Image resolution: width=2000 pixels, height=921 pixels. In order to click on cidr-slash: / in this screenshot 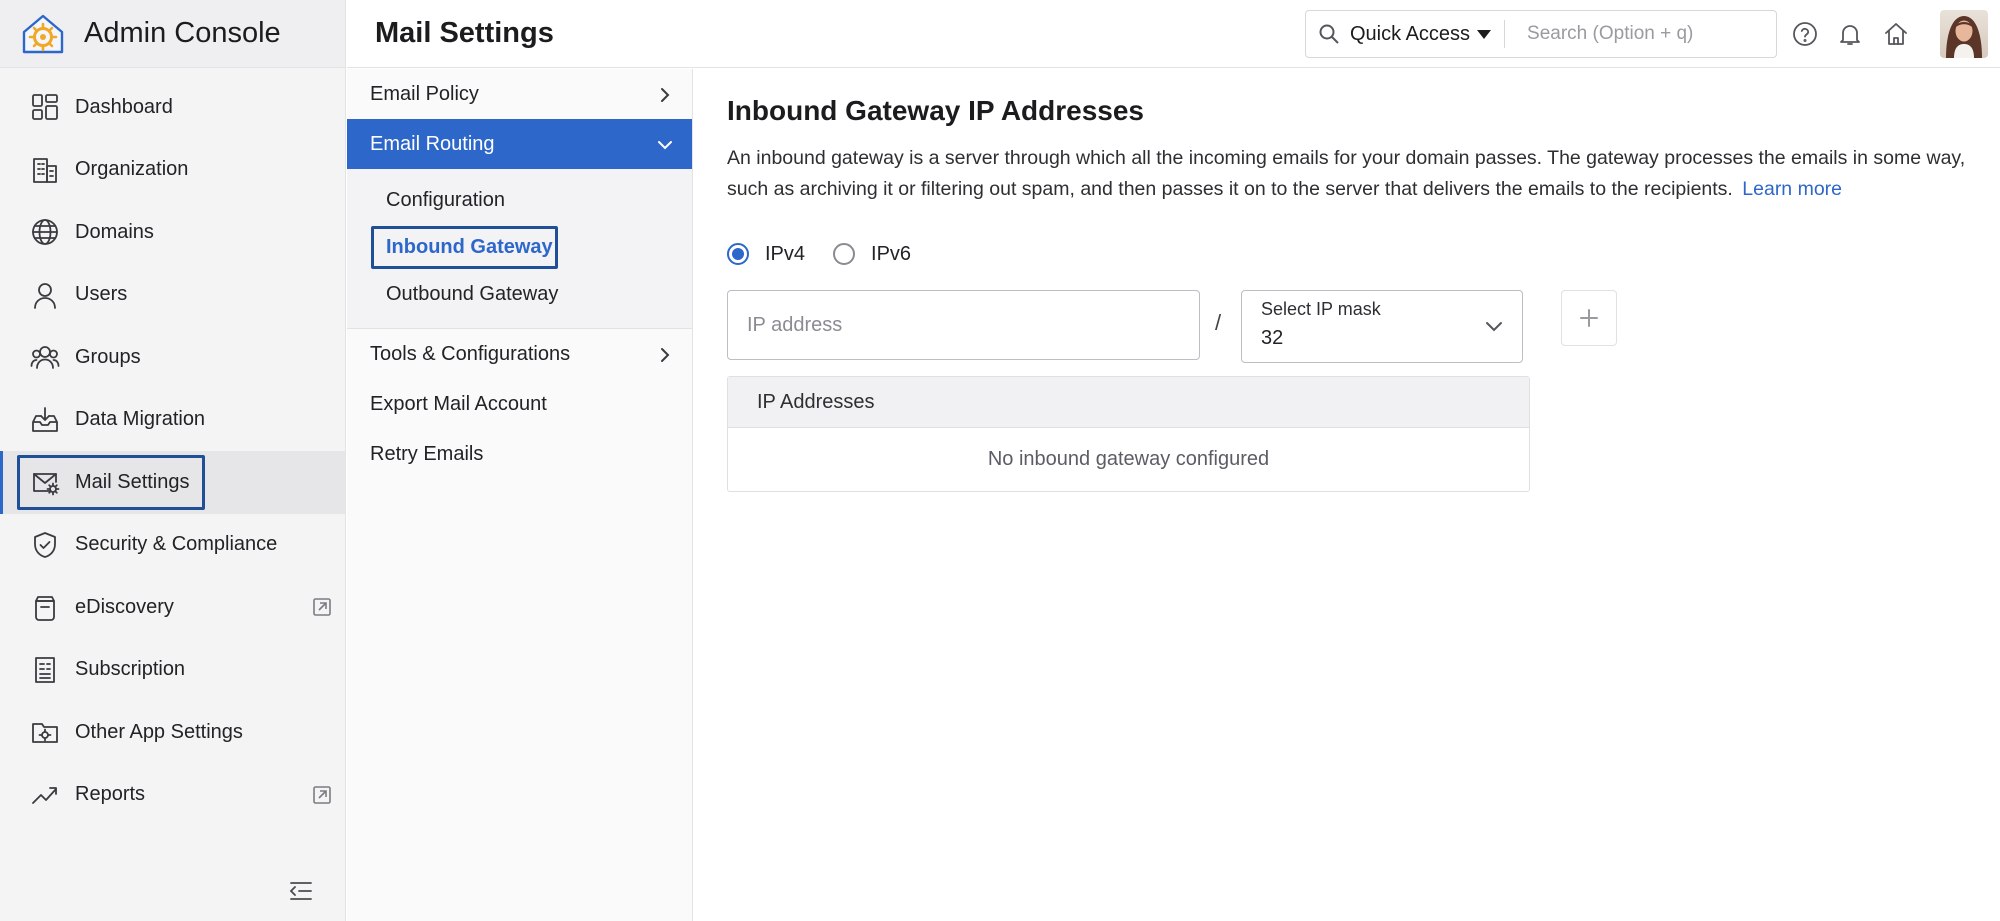, I will do `click(1218, 322)`.